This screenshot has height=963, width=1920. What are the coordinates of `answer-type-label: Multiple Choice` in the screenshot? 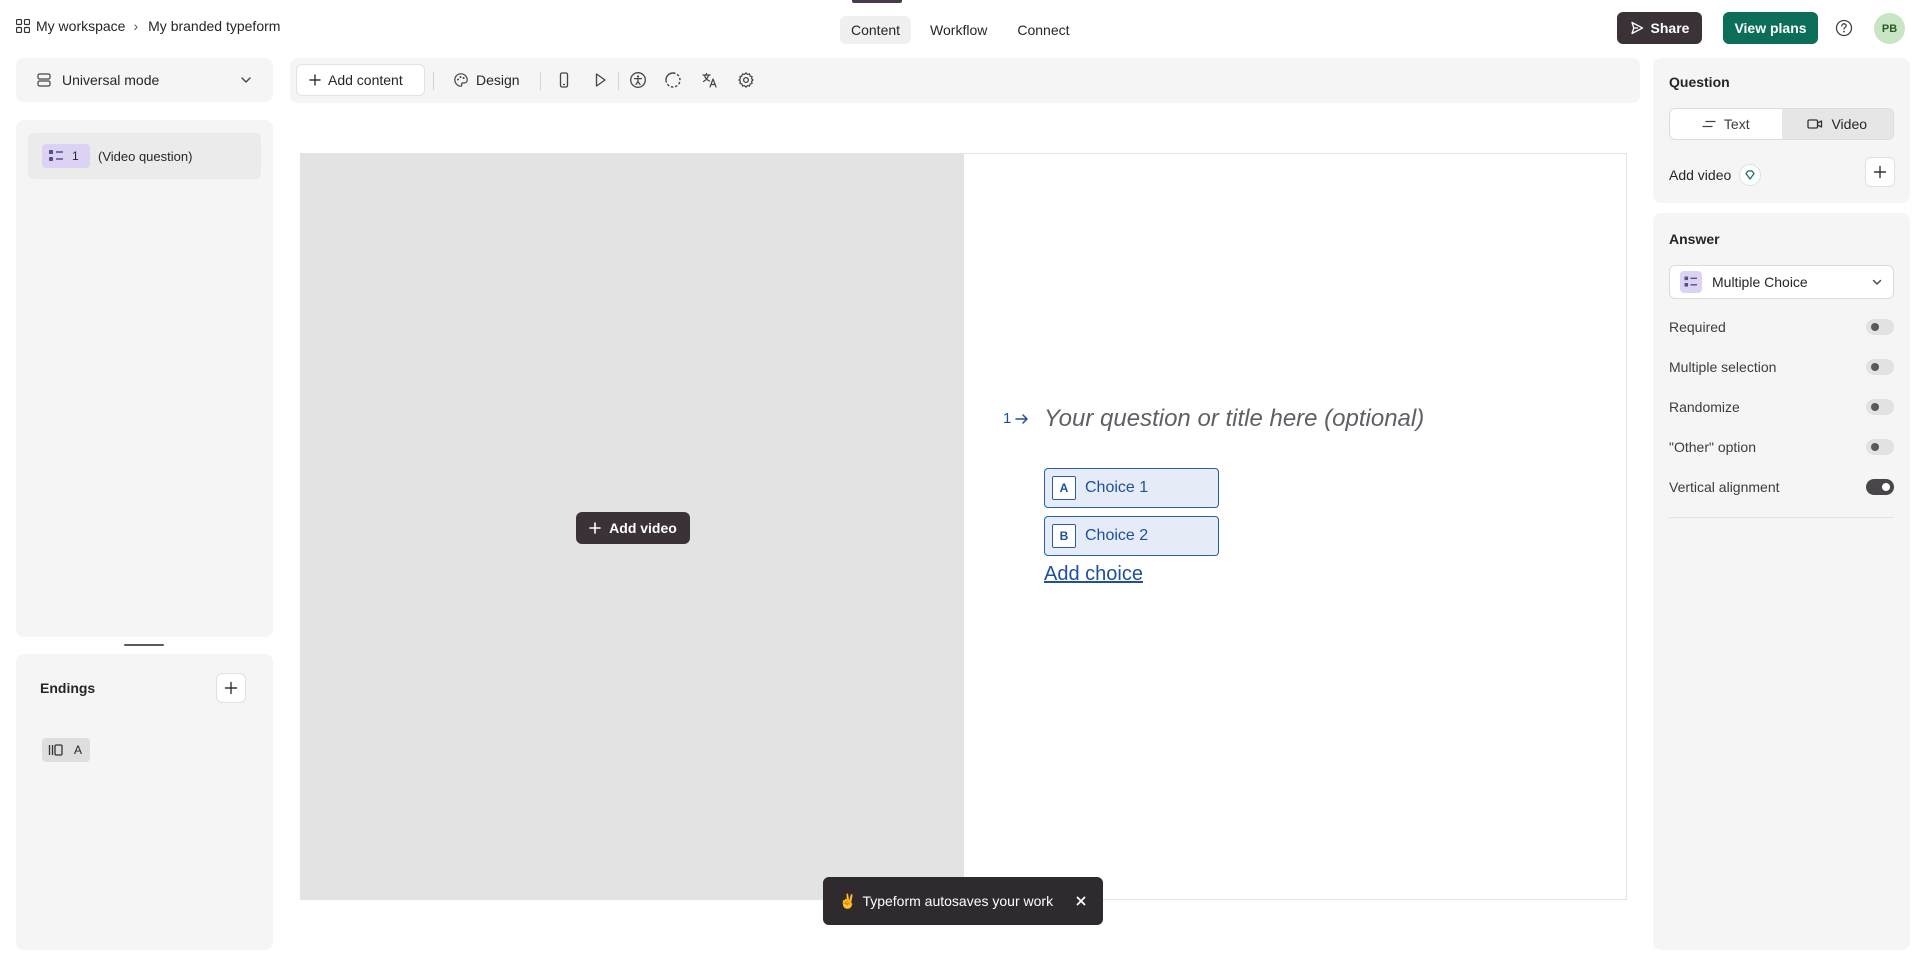 It's located at (1760, 282).